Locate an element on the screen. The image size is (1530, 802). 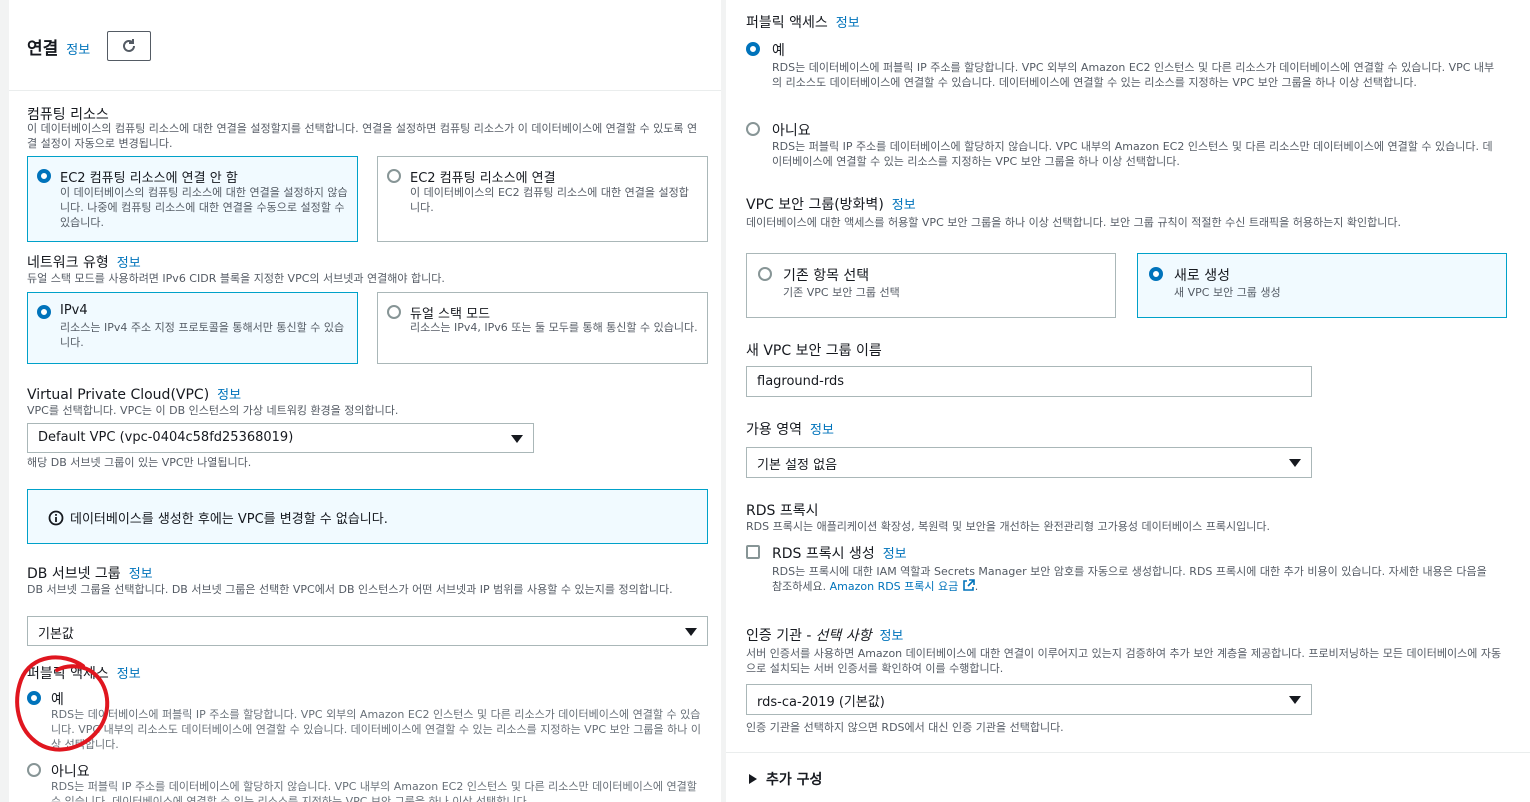
divider is located at coordinates (365, 90).